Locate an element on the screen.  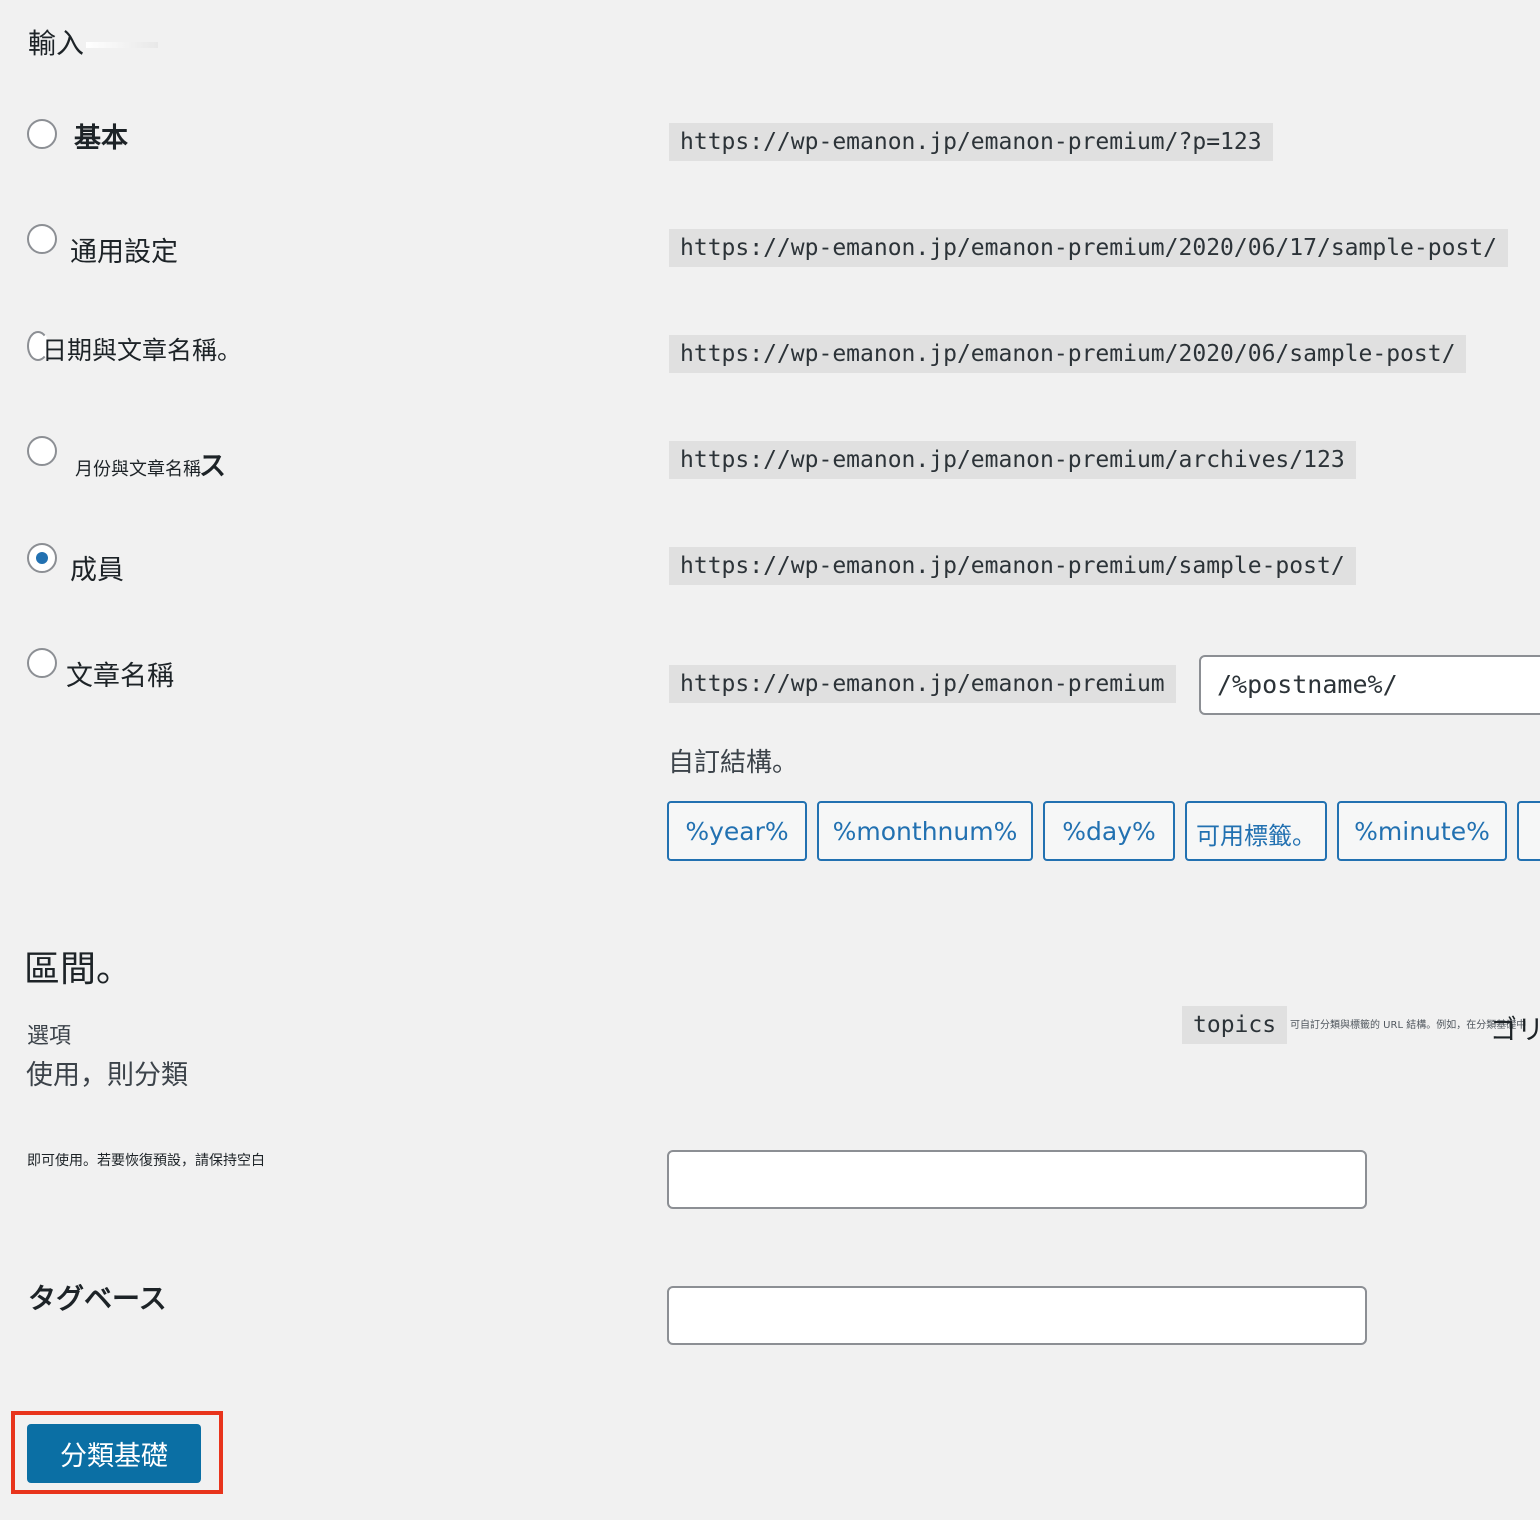
tag-base-label: タグベース is located at coordinates (97, 1298).